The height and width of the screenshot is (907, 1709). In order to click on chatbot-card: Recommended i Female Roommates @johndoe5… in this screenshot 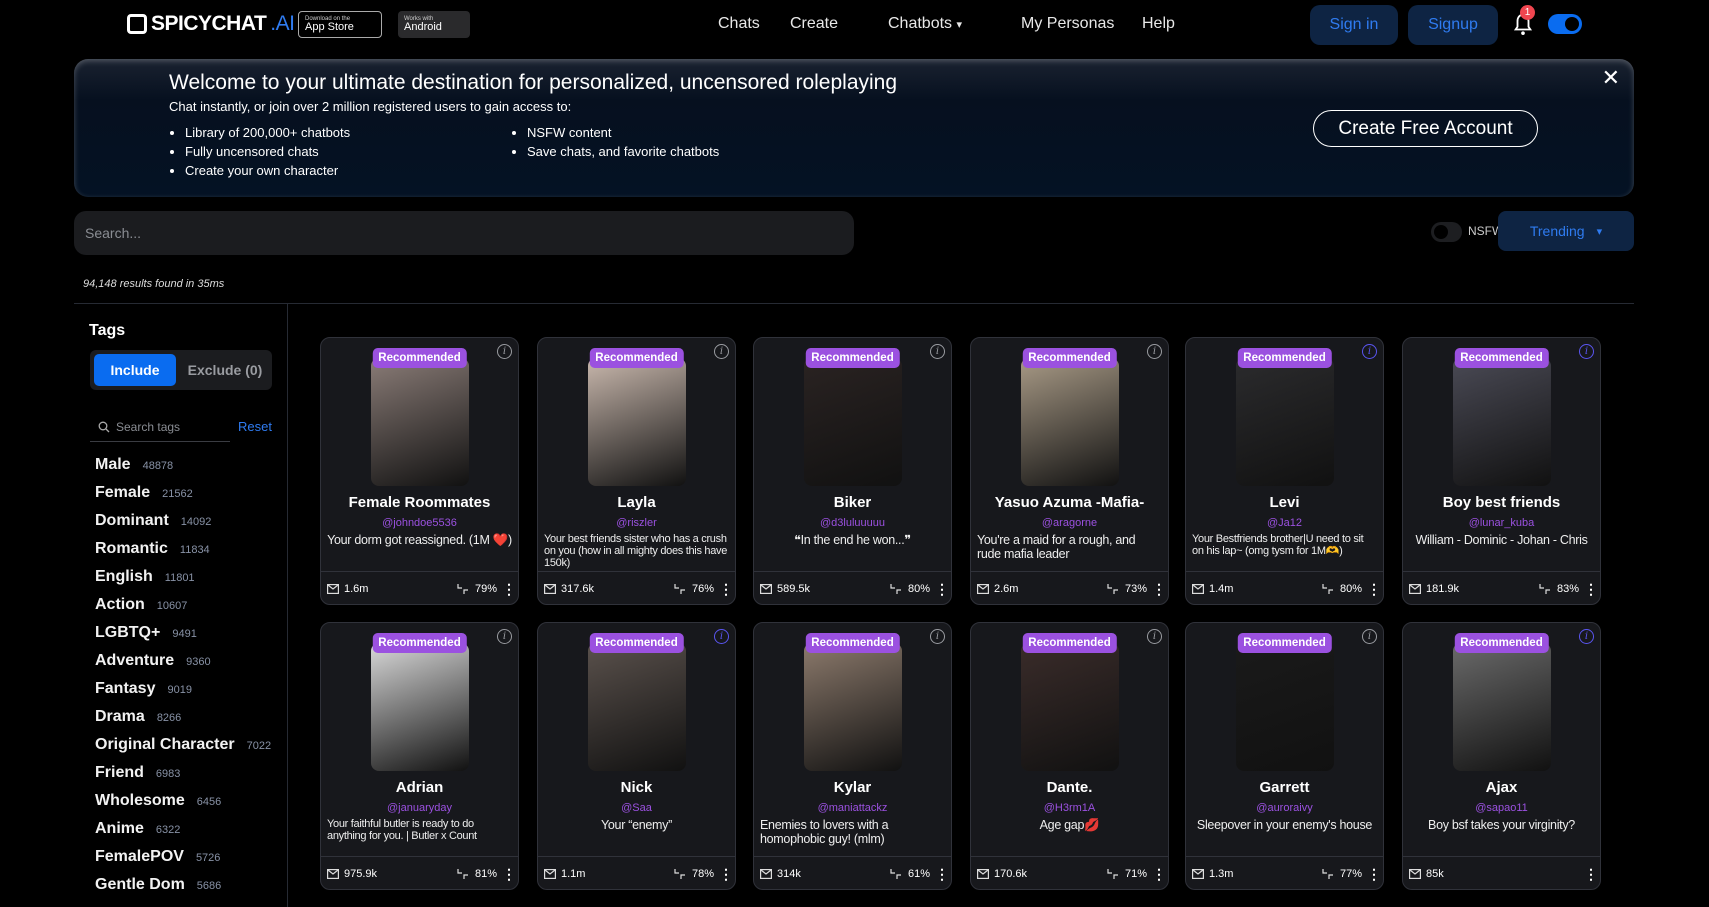, I will do `click(419, 471)`.